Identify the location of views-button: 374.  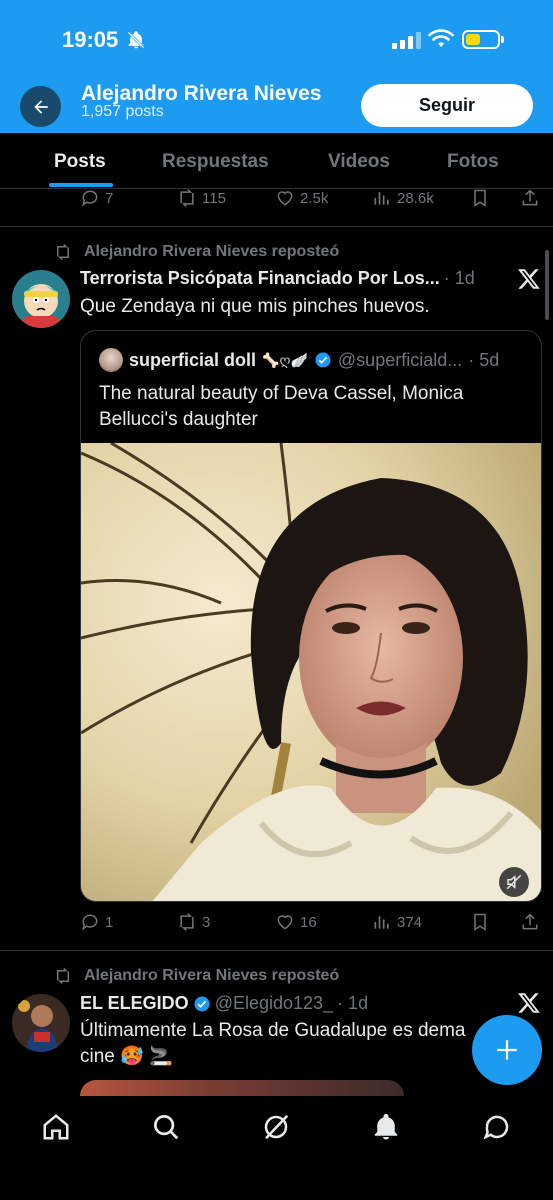
(397, 922).